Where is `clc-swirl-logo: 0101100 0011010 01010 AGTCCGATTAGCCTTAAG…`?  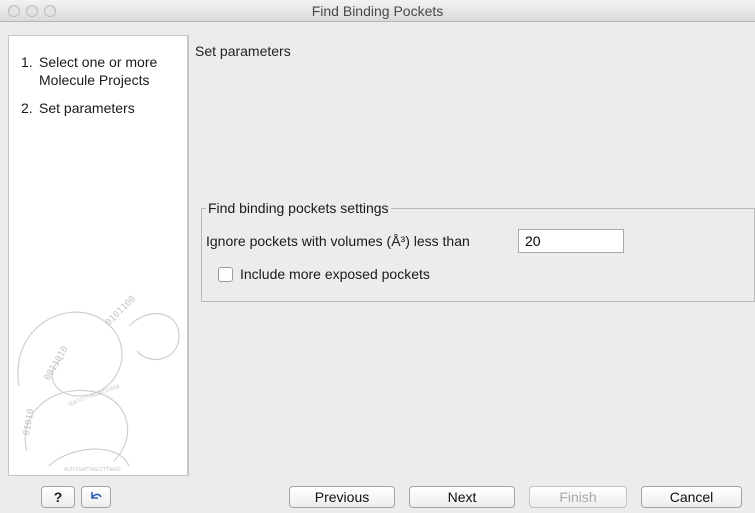 clc-swirl-logo: 0101100 0011010 01010 AGTCCGATTAGCCTTAAG… is located at coordinates (98, 383).